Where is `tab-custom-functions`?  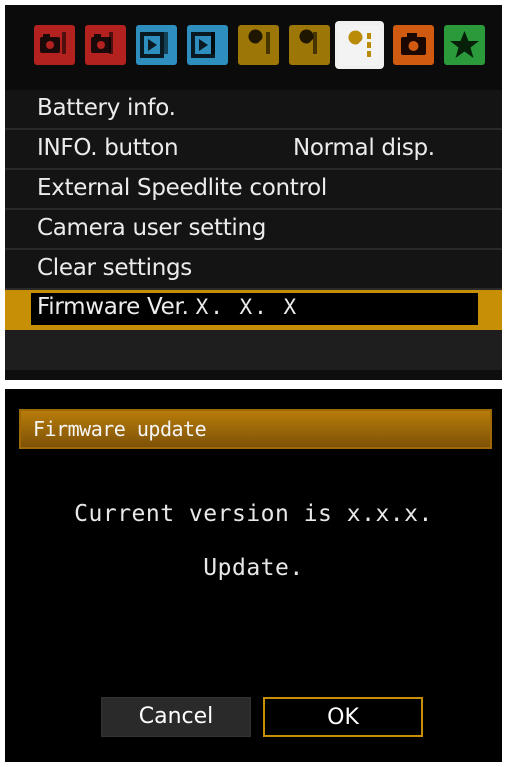
tab-custom-functions is located at coordinates (413, 45).